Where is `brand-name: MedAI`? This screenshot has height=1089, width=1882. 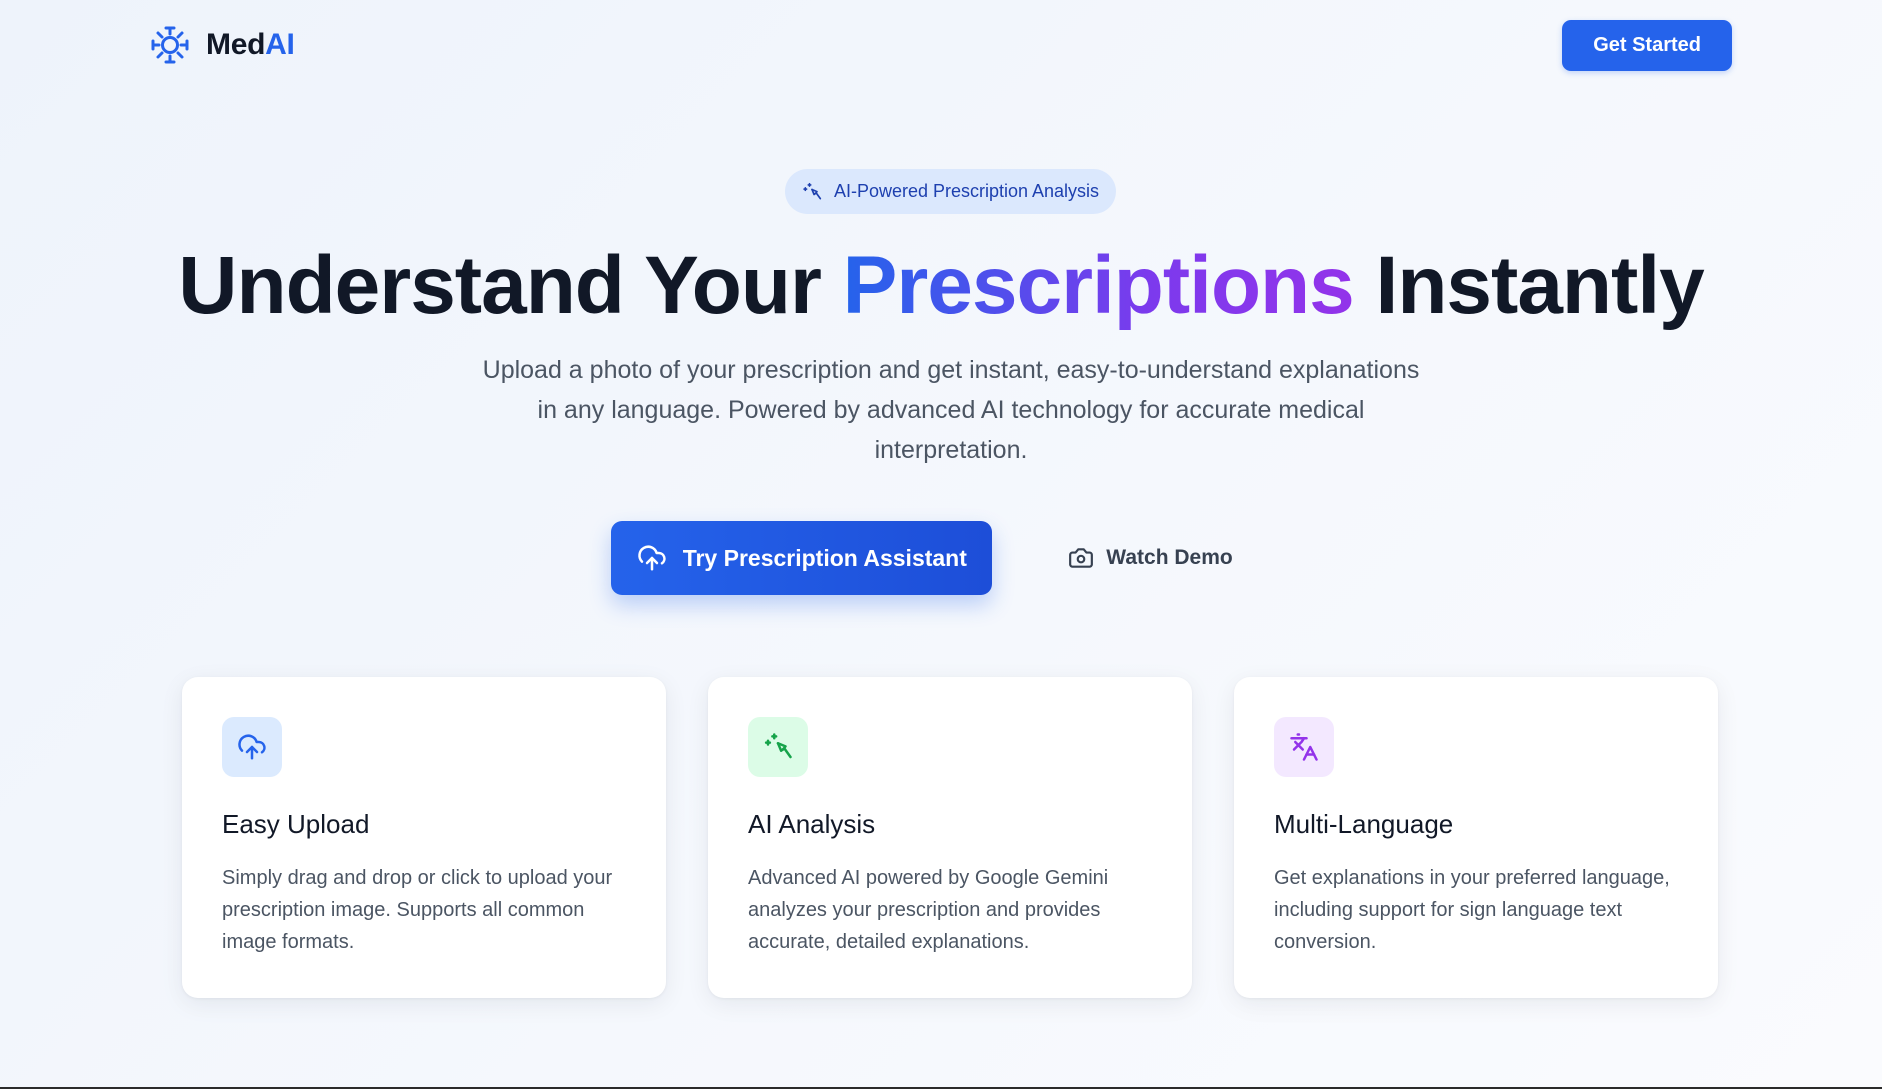 brand-name: MedAI is located at coordinates (250, 45).